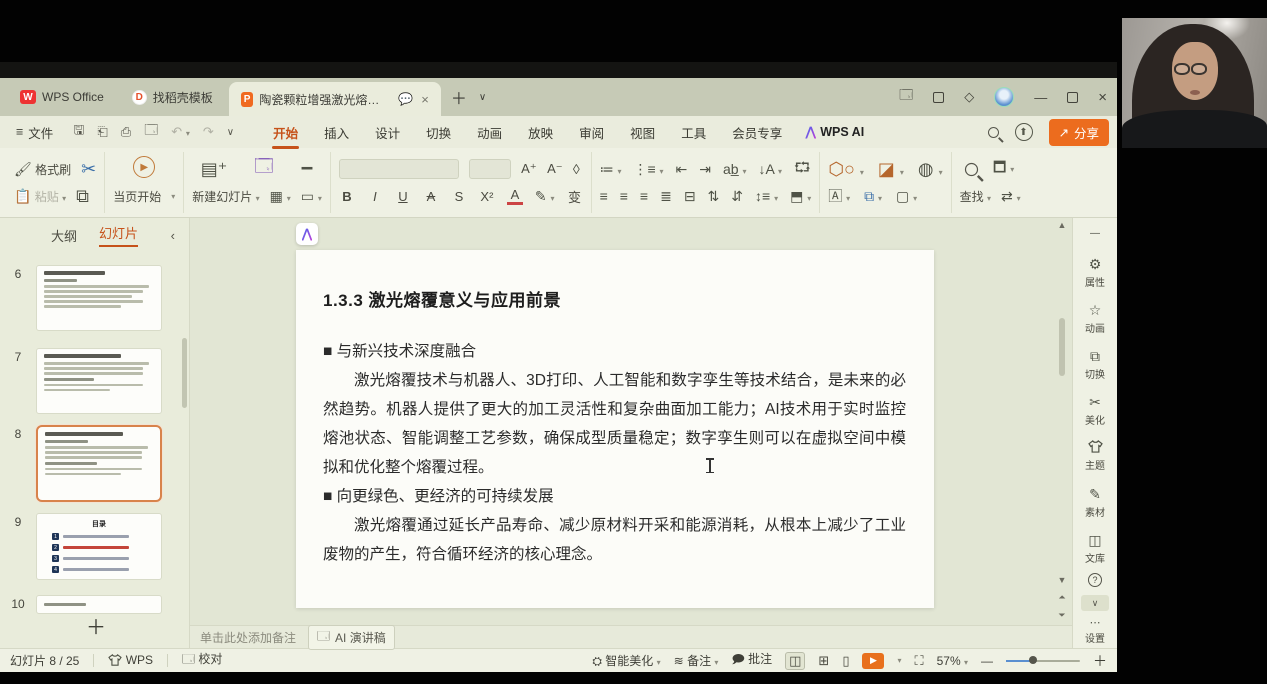  What do you see at coordinates (693, 132) in the screenshot?
I see `menu-tab-tools: 工具` at bounding box center [693, 132].